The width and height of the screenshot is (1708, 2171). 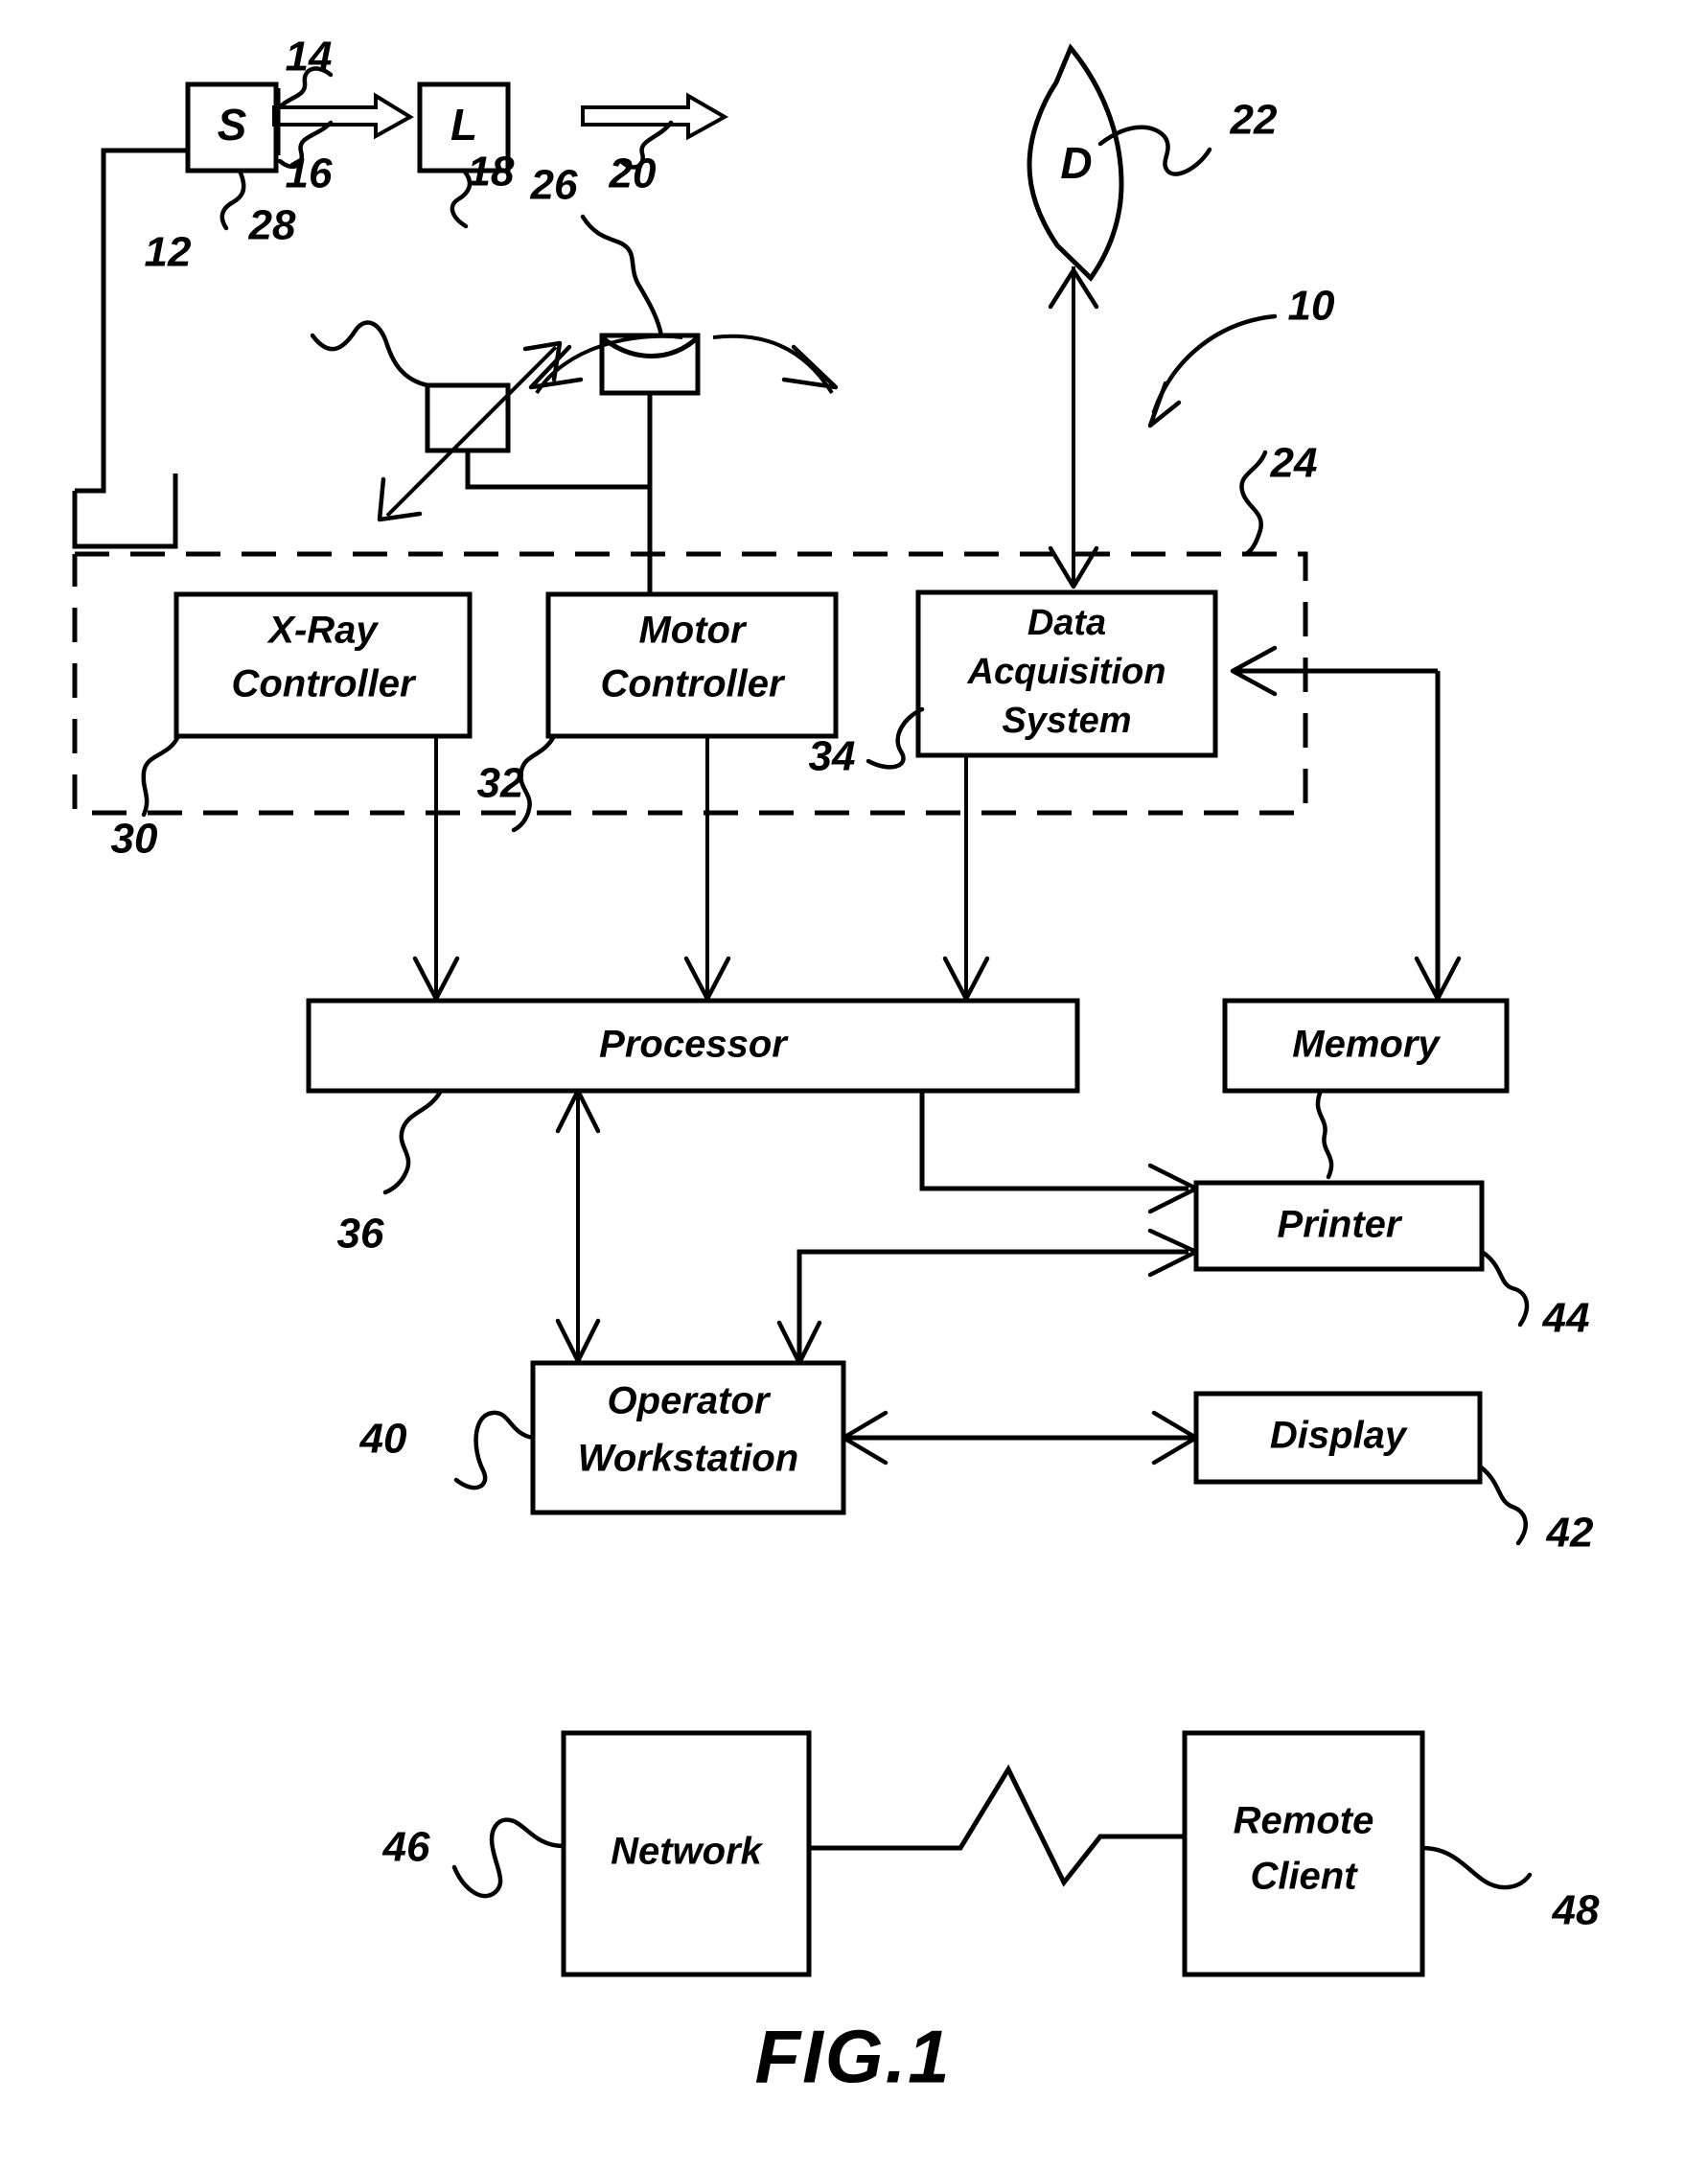 I want to click on data-acquisition-block: Data Acquisition System, so click(x=1066, y=673).